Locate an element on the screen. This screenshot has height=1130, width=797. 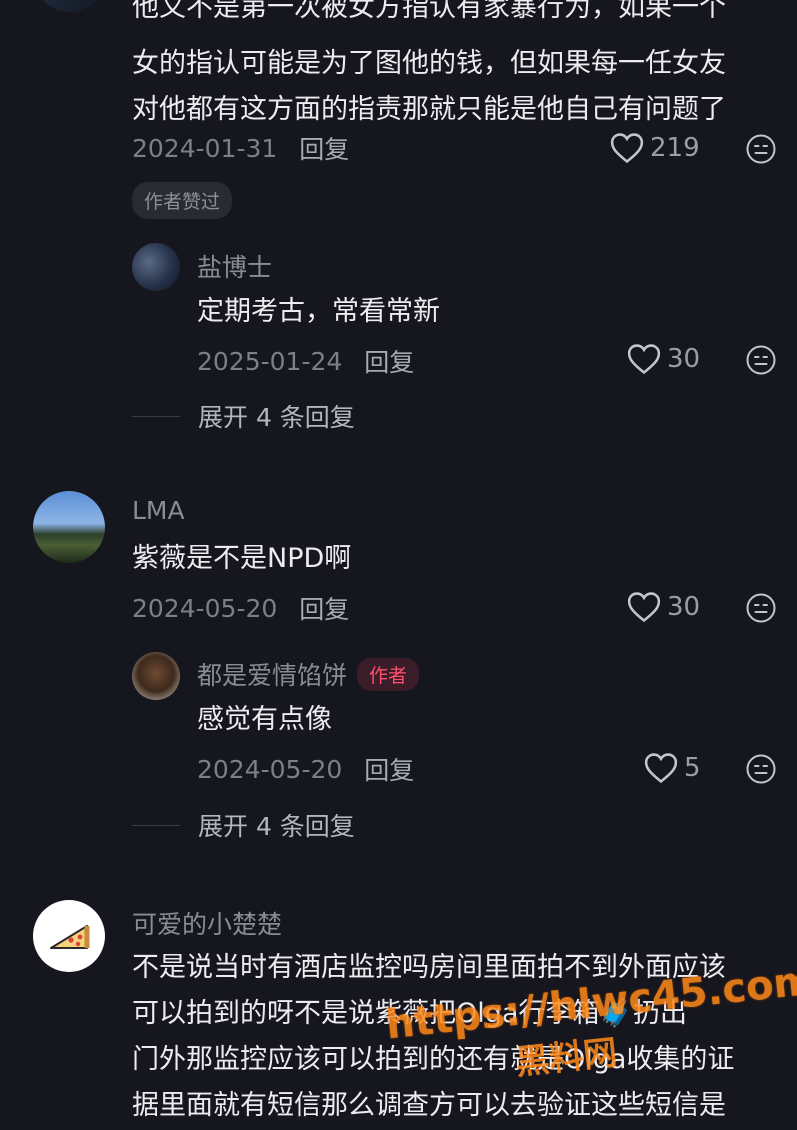
comment-text-line: 女的指认可能是为了图他的钱，但如果每一任女友 is located at coordinates (429, 63).